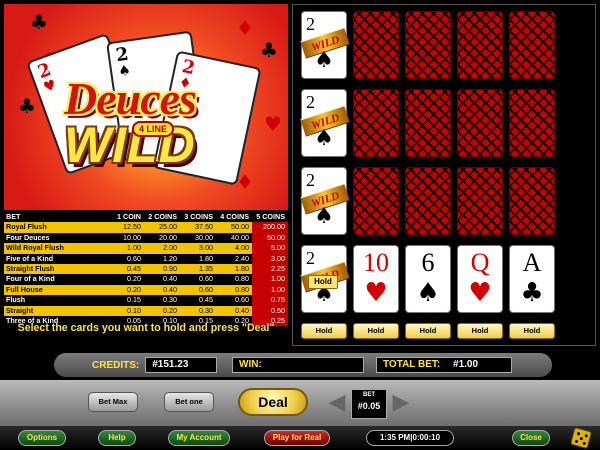 The image size is (600, 450). I want to click on pay-table-header-cell: BET, so click(13, 216).